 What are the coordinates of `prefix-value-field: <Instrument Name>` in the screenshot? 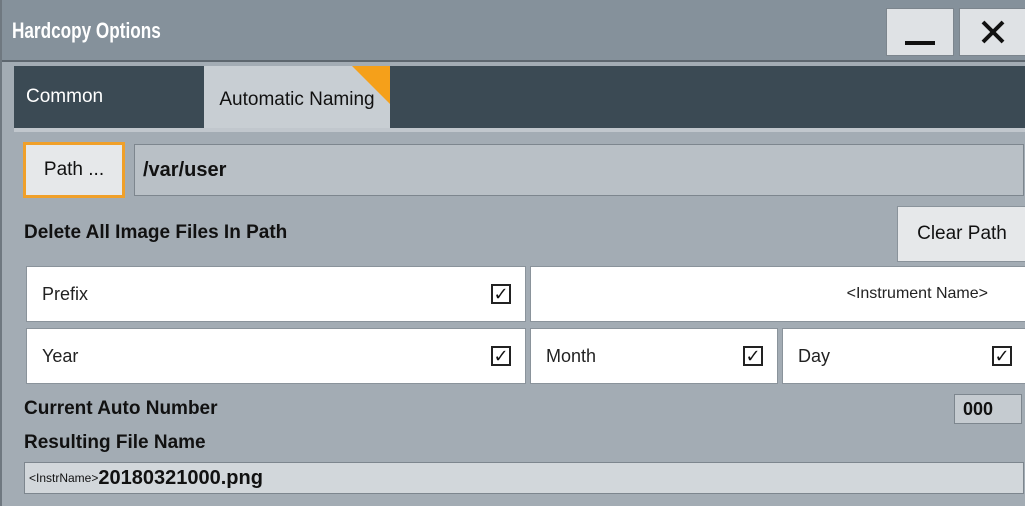 It's located at (777, 294).